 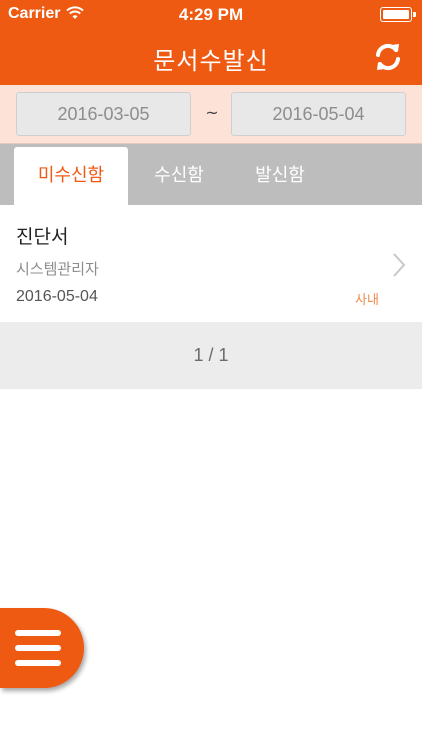 I want to click on item-date: 2016-05-04, so click(x=57, y=296).